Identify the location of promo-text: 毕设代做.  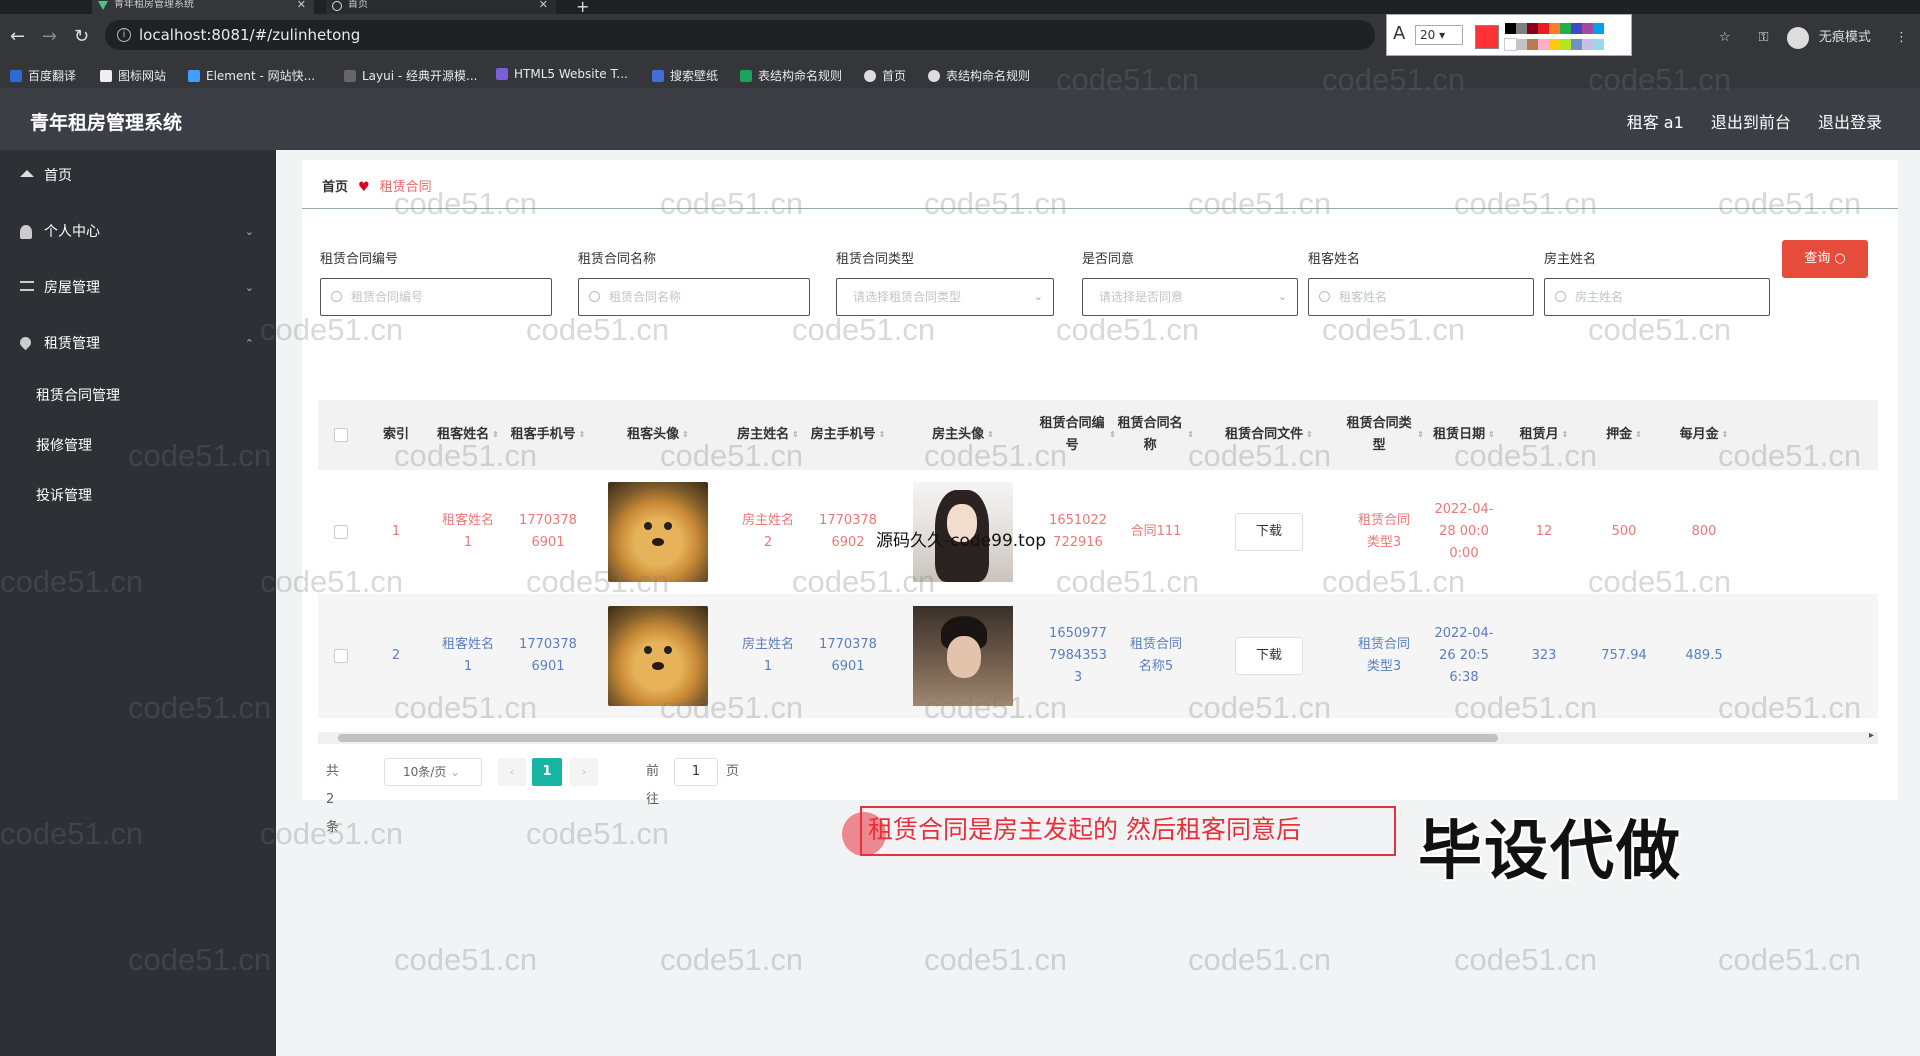
(1550, 852).